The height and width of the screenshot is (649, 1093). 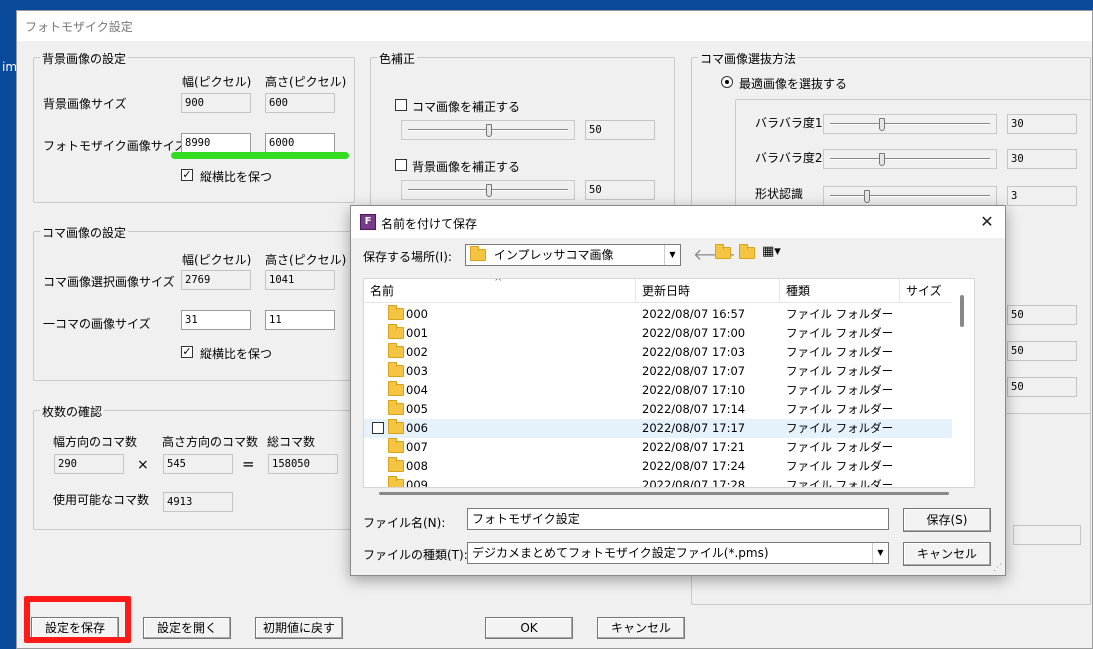 I want to click on row-name: 007, so click(x=417, y=447).